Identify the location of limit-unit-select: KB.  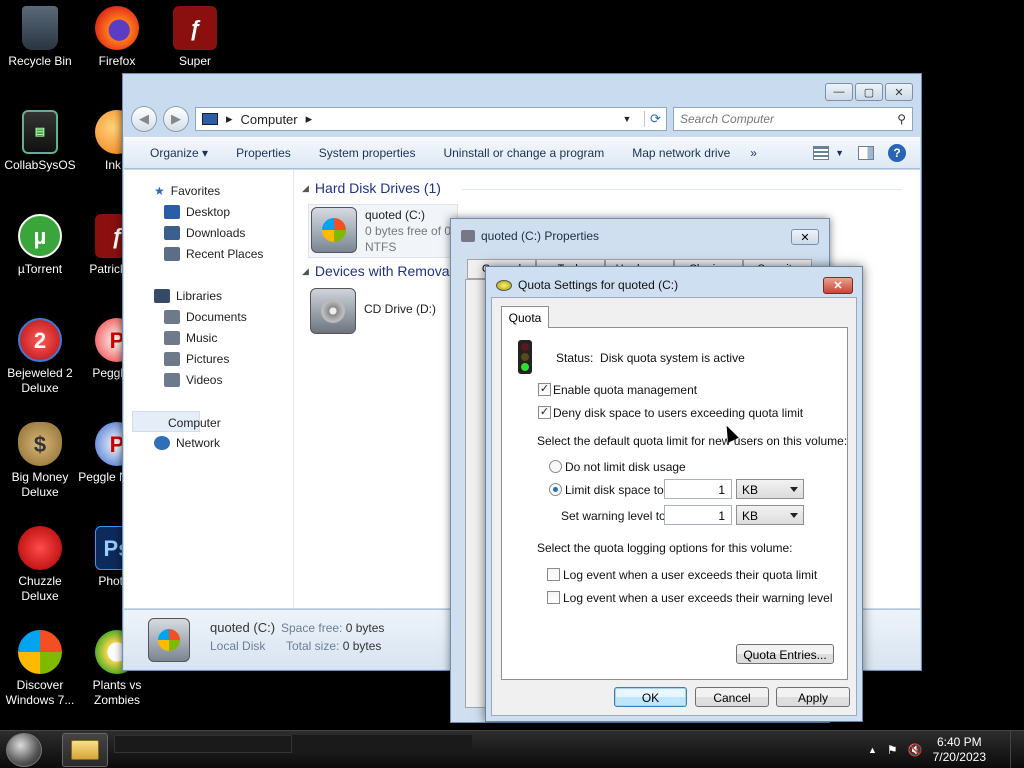
(770, 489).